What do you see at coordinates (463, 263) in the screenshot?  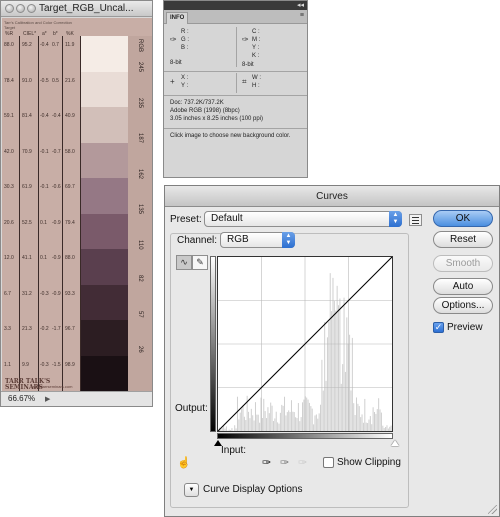 I see `smooth-button: Smooth` at bounding box center [463, 263].